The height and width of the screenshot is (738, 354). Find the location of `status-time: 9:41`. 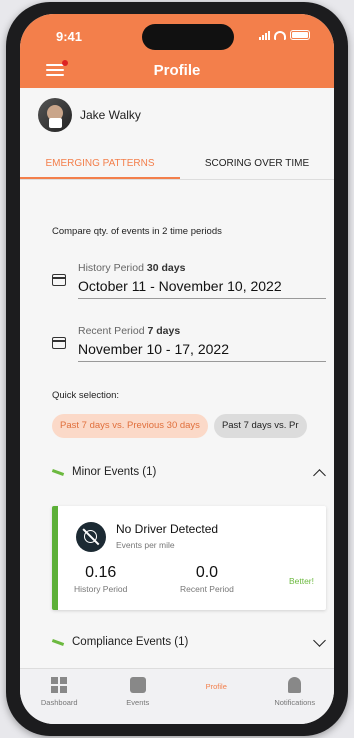

status-time: 9:41 is located at coordinates (69, 36).